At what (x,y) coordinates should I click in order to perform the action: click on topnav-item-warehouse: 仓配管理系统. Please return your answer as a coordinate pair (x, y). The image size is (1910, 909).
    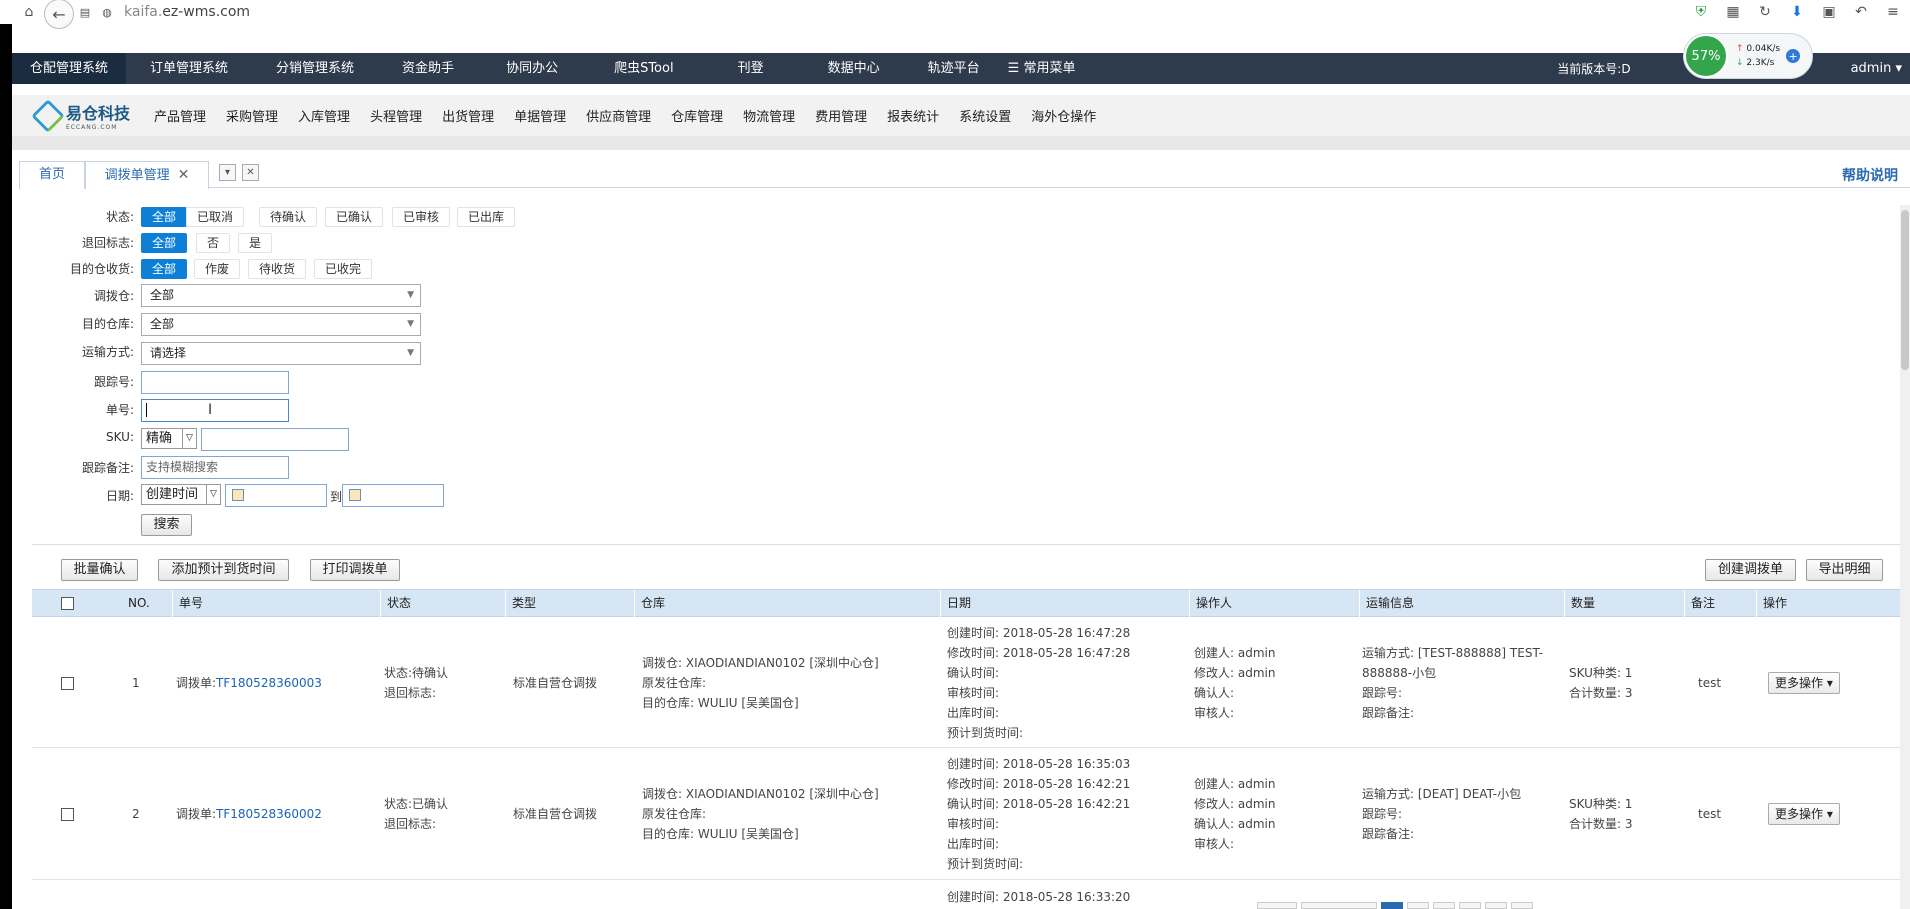
    Looking at the image, I should click on (69, 68).